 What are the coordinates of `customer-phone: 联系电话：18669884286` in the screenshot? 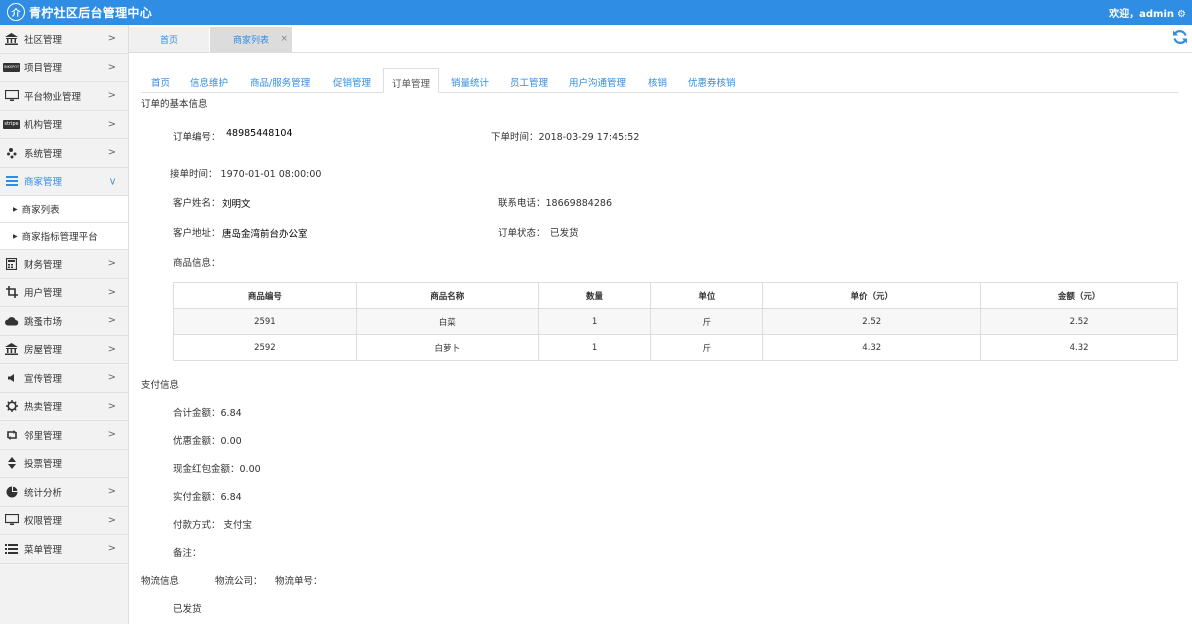 It's located at (555, 203).